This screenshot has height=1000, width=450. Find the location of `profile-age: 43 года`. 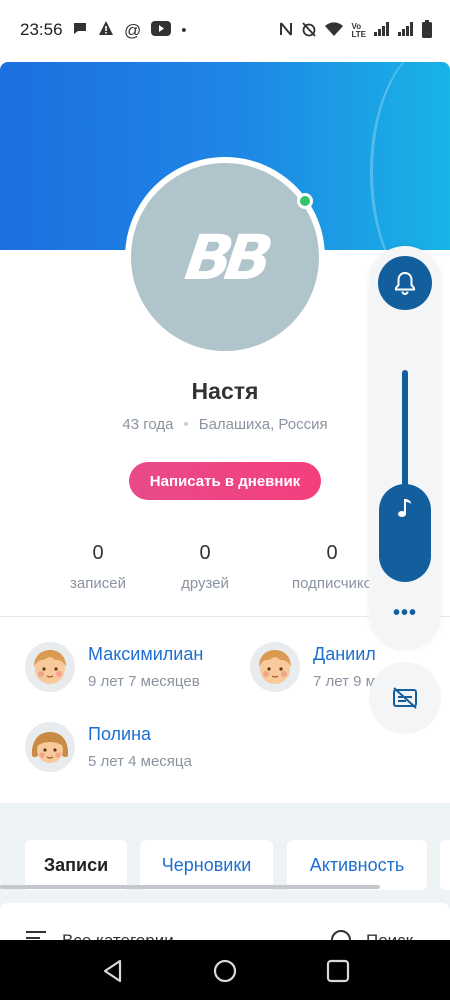

profile-age: 43 года is located at coordinates (148, 424).